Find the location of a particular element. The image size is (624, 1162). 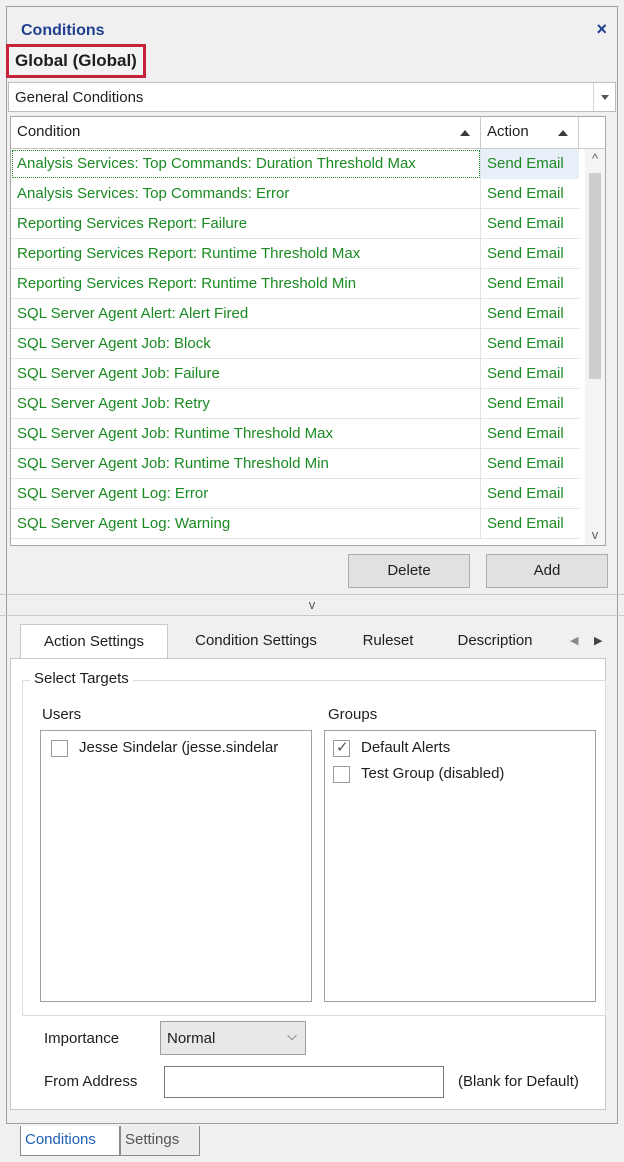

delete-button: Delete is located at coordinates (409, 571).